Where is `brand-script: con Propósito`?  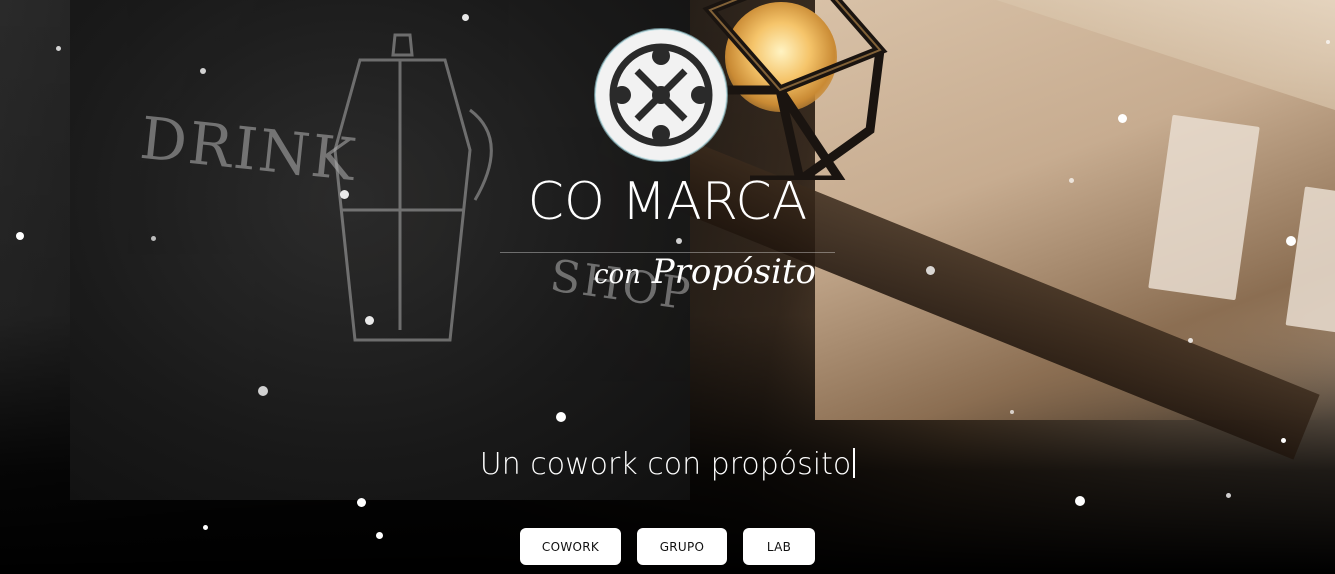 brand-script: con Propósito is located at coordinates (705, 272).